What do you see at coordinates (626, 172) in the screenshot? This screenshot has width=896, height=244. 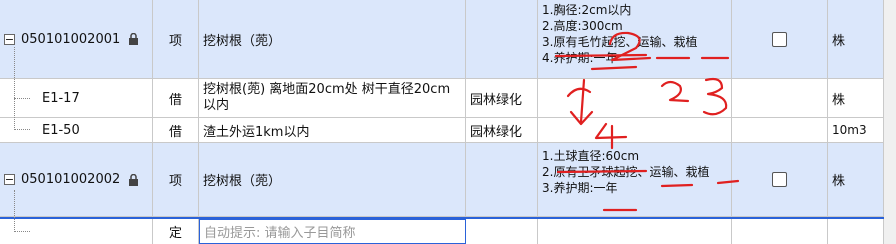 I see `desc-line: 2.原有卫矛球起挖、运输、栽植` at bounding box center [626, 172].